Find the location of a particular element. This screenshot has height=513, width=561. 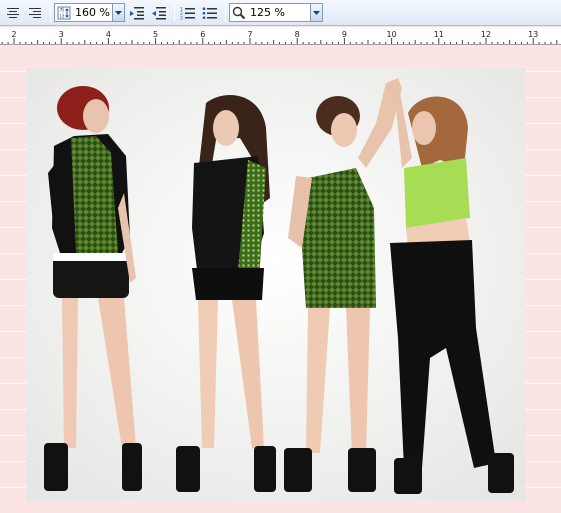

ruler-label: 11 is located at coordinates (438, 34).